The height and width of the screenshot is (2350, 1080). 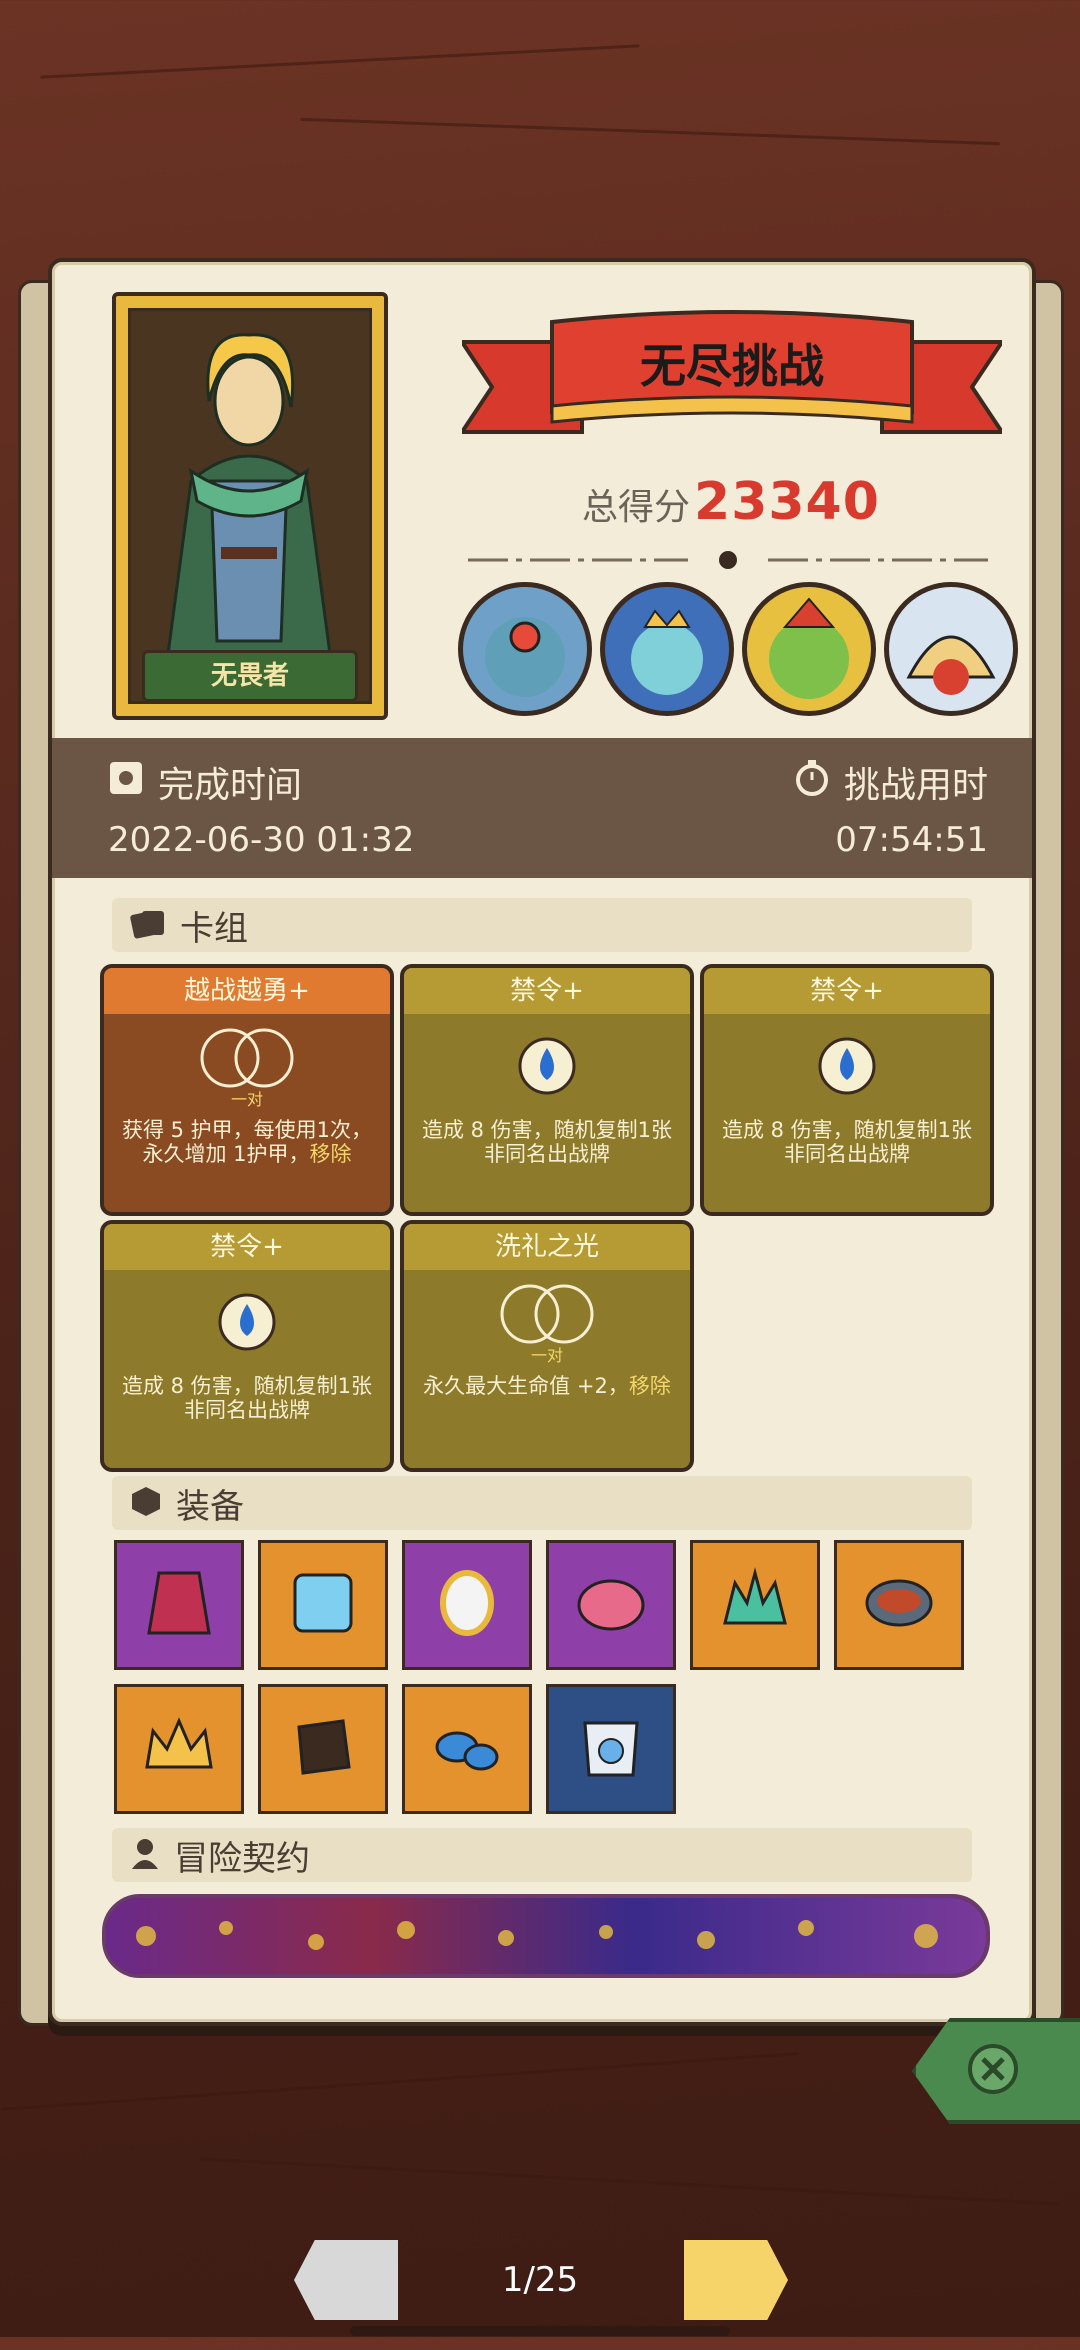 What do you see at coordinates (667, 649) in the screenshot?
I see `boss-ghost-king-icon` at bounding box center [667, 649].